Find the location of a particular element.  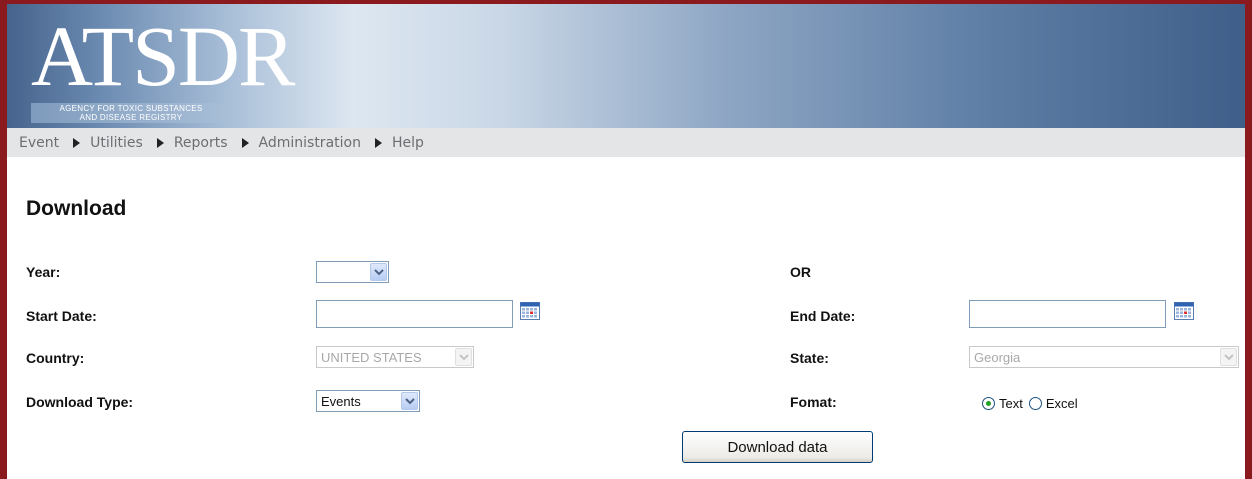

format-text-label: Text is located at coordinates (1011, 403).